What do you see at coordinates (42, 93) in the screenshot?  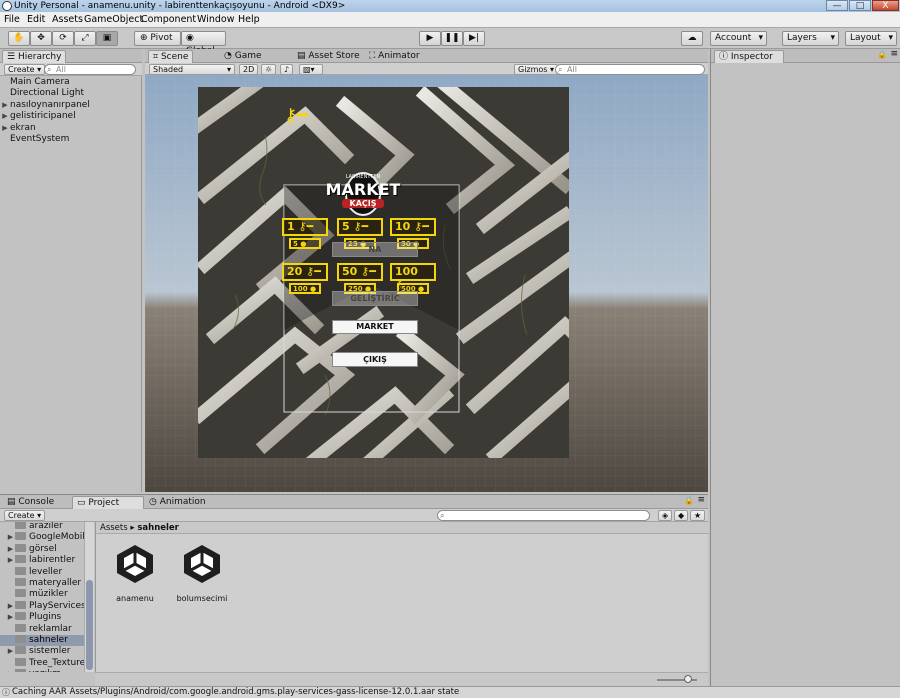 I see `hierarchy-item: Directional Light` at bounding box center [42, 93].